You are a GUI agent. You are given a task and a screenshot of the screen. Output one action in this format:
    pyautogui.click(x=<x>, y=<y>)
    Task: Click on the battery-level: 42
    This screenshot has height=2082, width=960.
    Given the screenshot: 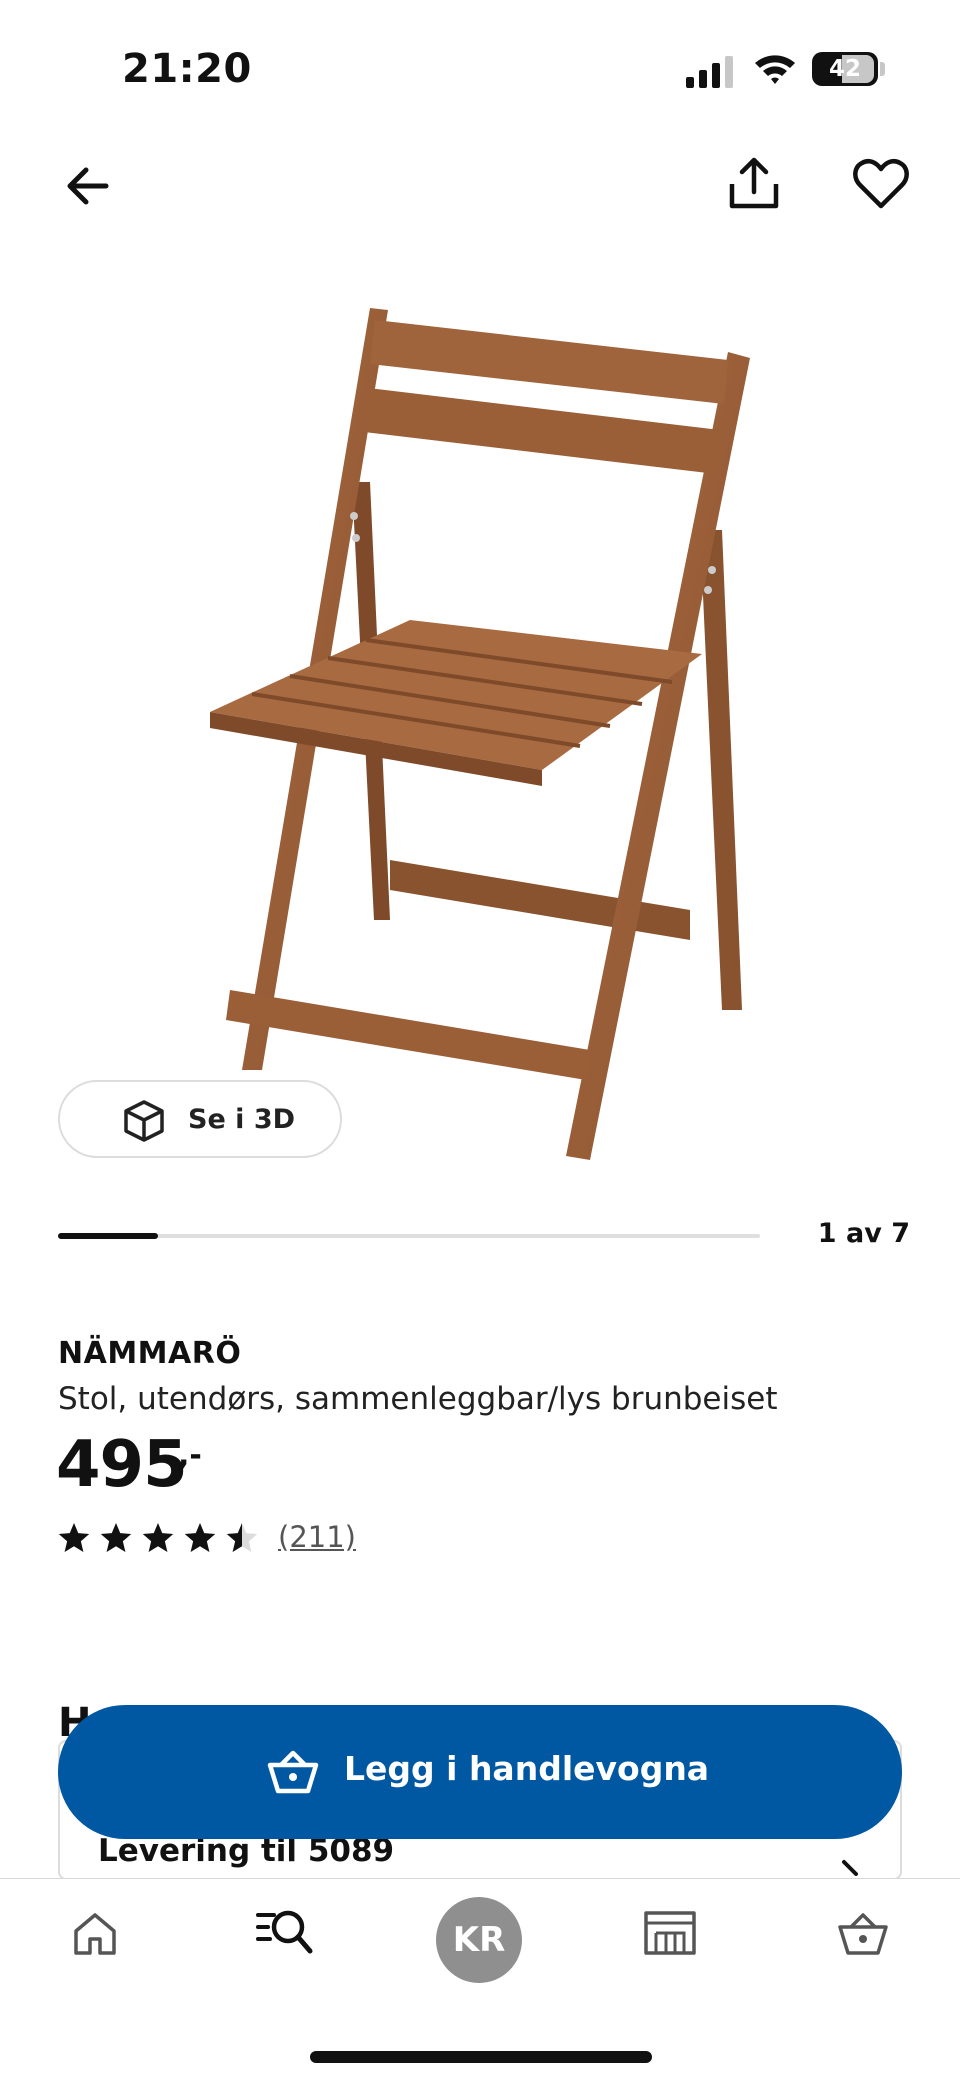 What is the action you would take?
    pyautogui.click(x=844, y=69)
    